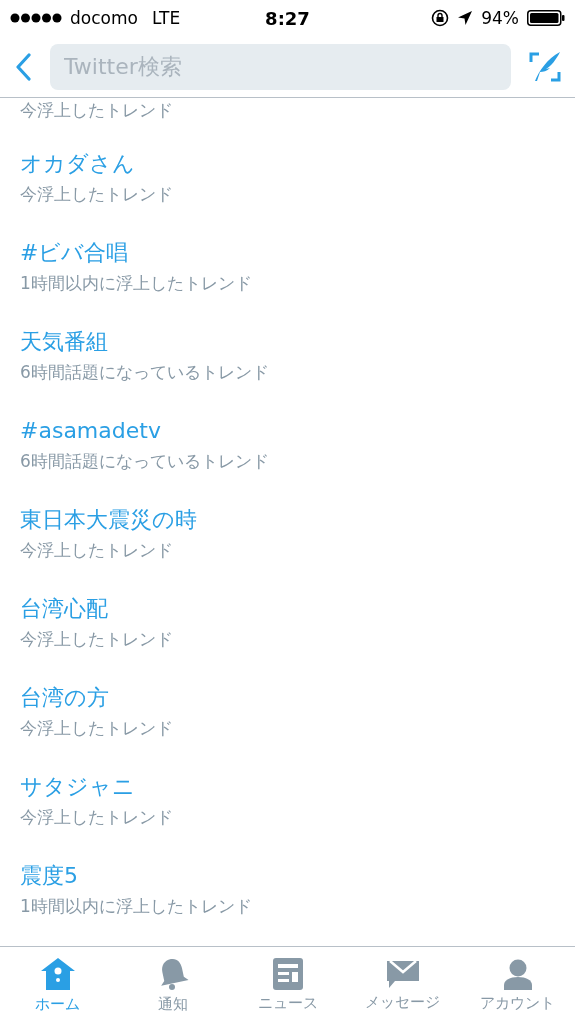 Image resolution: width=575 pixels, height=1024 pixels. I want to click on clock-time: 8:27, so click(287, 18).